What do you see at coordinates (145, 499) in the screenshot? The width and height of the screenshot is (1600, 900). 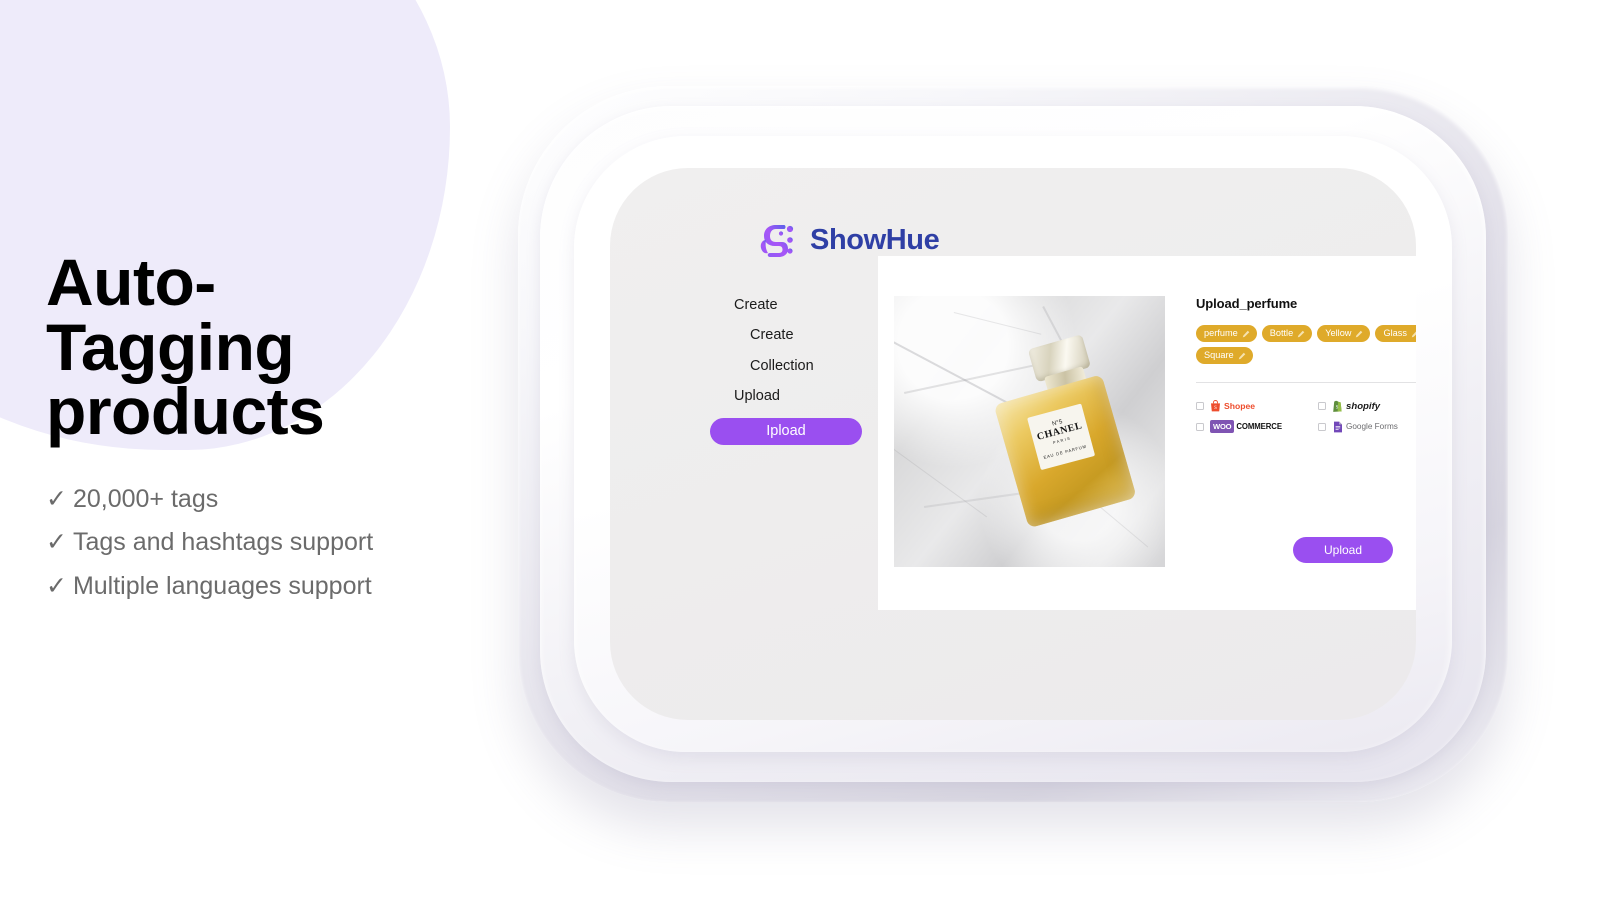 I see `list-item-label: 20,000+ tags` at bounding box center [145, 499].